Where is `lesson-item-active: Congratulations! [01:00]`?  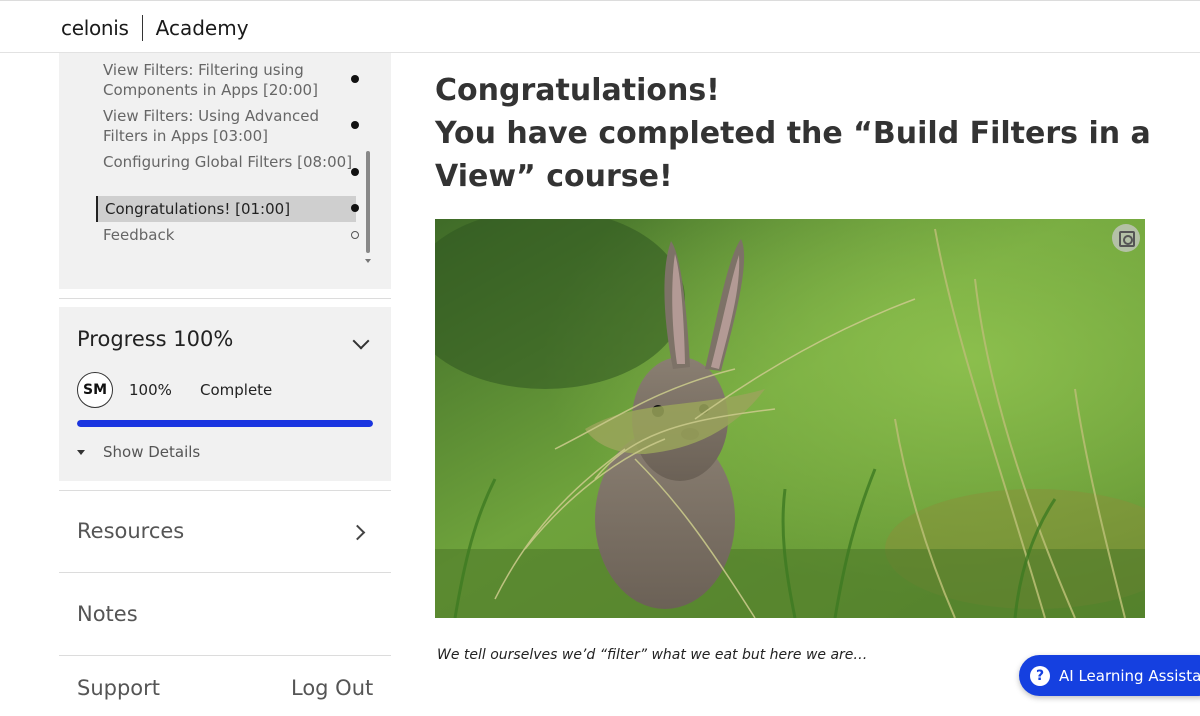 lesson-item-active: Congratulations! [01:00] is located at coordinates (230, 209).